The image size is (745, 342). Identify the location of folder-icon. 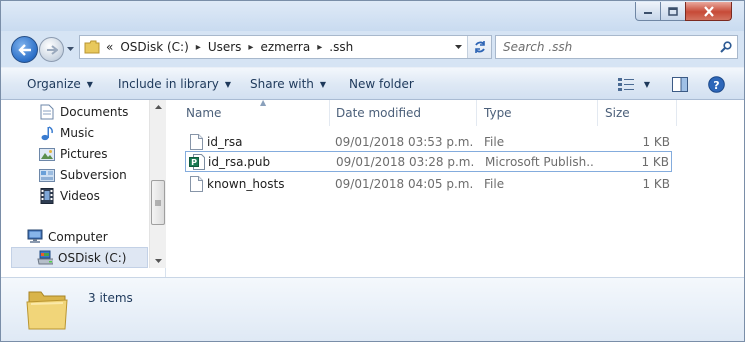
(92, 47).